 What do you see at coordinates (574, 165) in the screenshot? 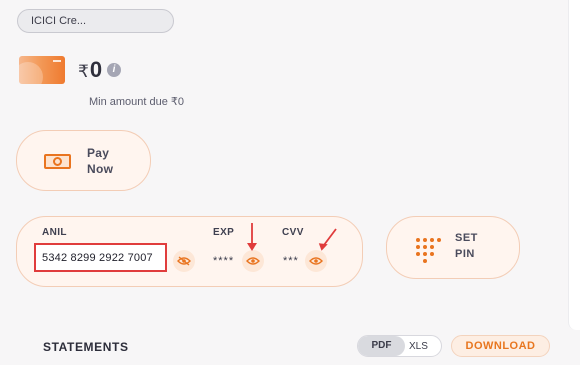
I see `scroll-panel-edge` at bounding box center [574, 165].